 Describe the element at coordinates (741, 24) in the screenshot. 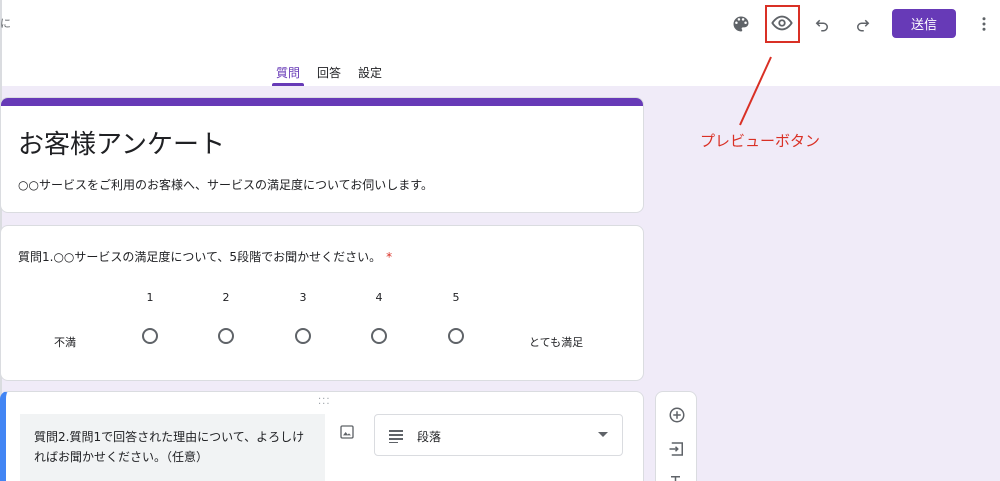

I see `palette-icon` at that location.